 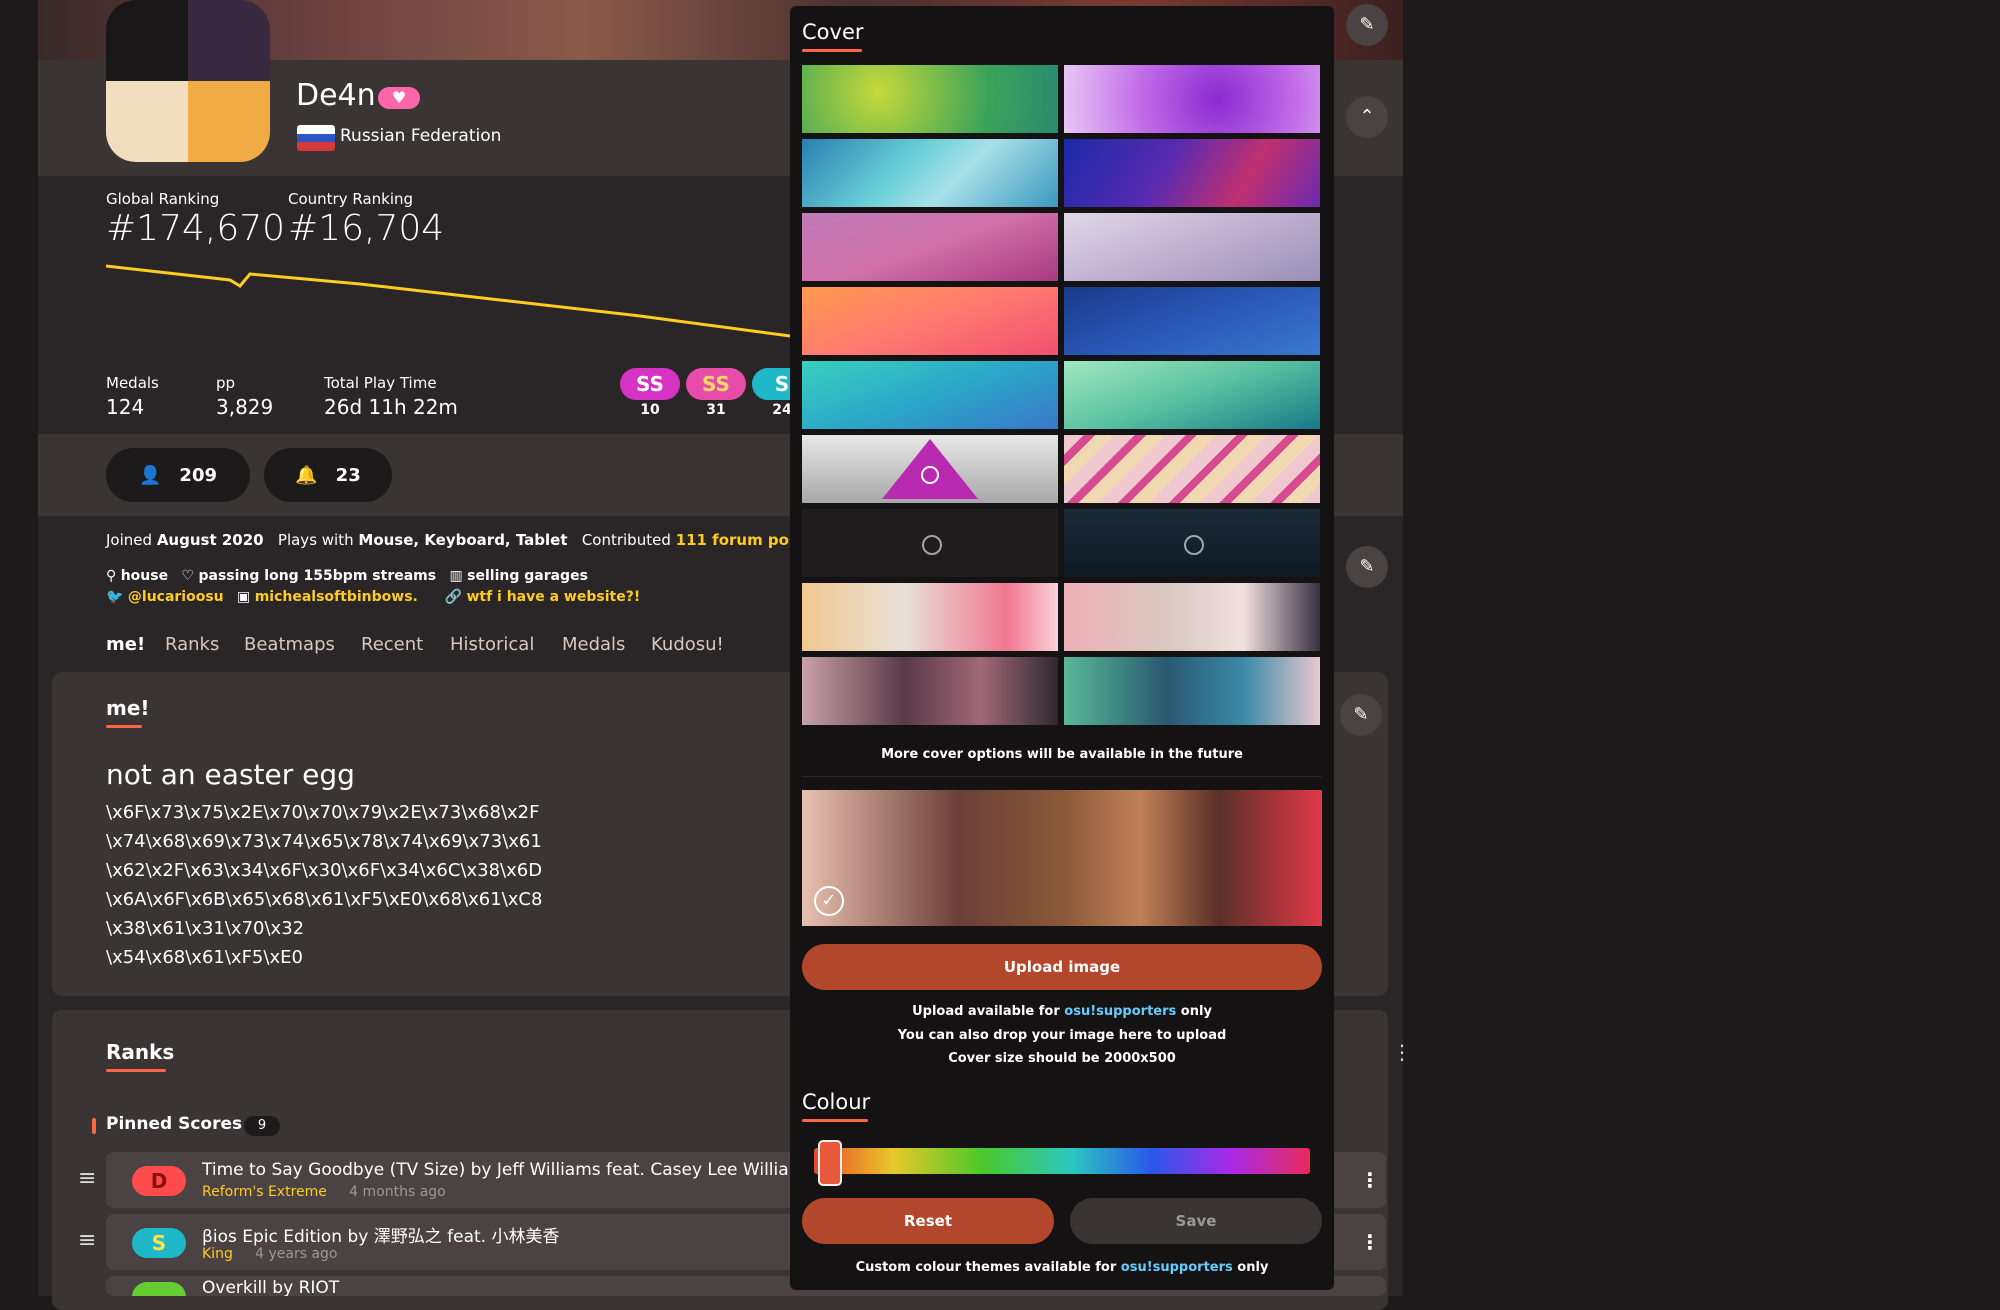 What do you see at coordinates (178, 475) in the screenshot?
I see `followers-button: 👤 209` at bounding box center [178, 475].